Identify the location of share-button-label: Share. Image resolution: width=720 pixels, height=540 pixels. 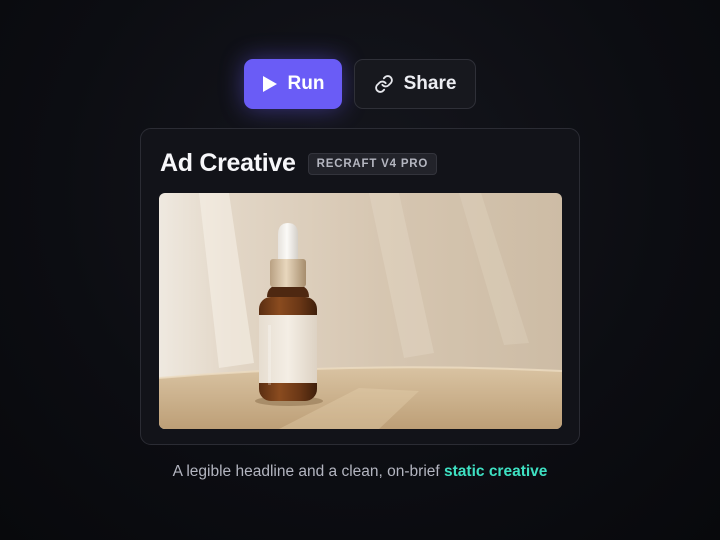
(430, 83).